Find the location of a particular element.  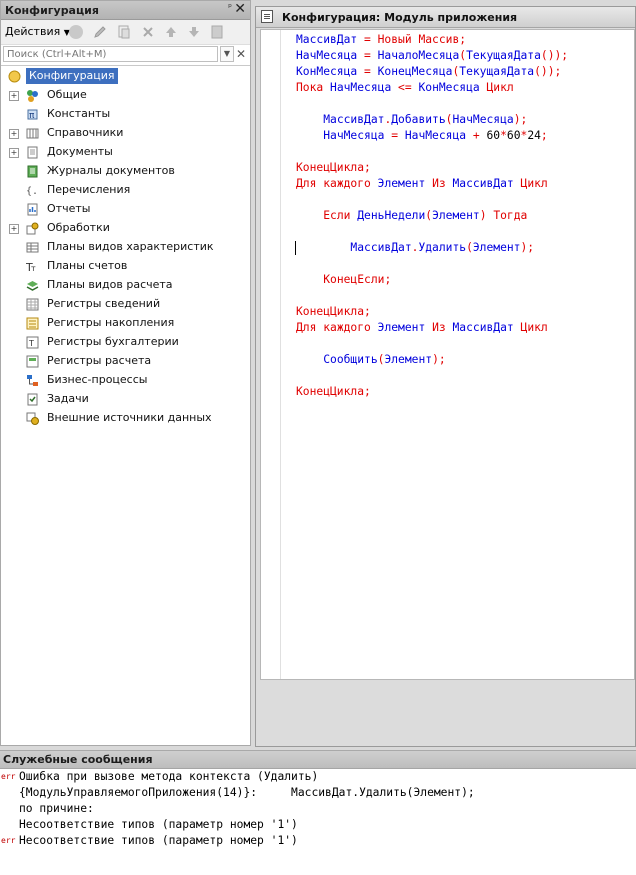

accumulation-registers-icon is located at coordinates (32, 323).